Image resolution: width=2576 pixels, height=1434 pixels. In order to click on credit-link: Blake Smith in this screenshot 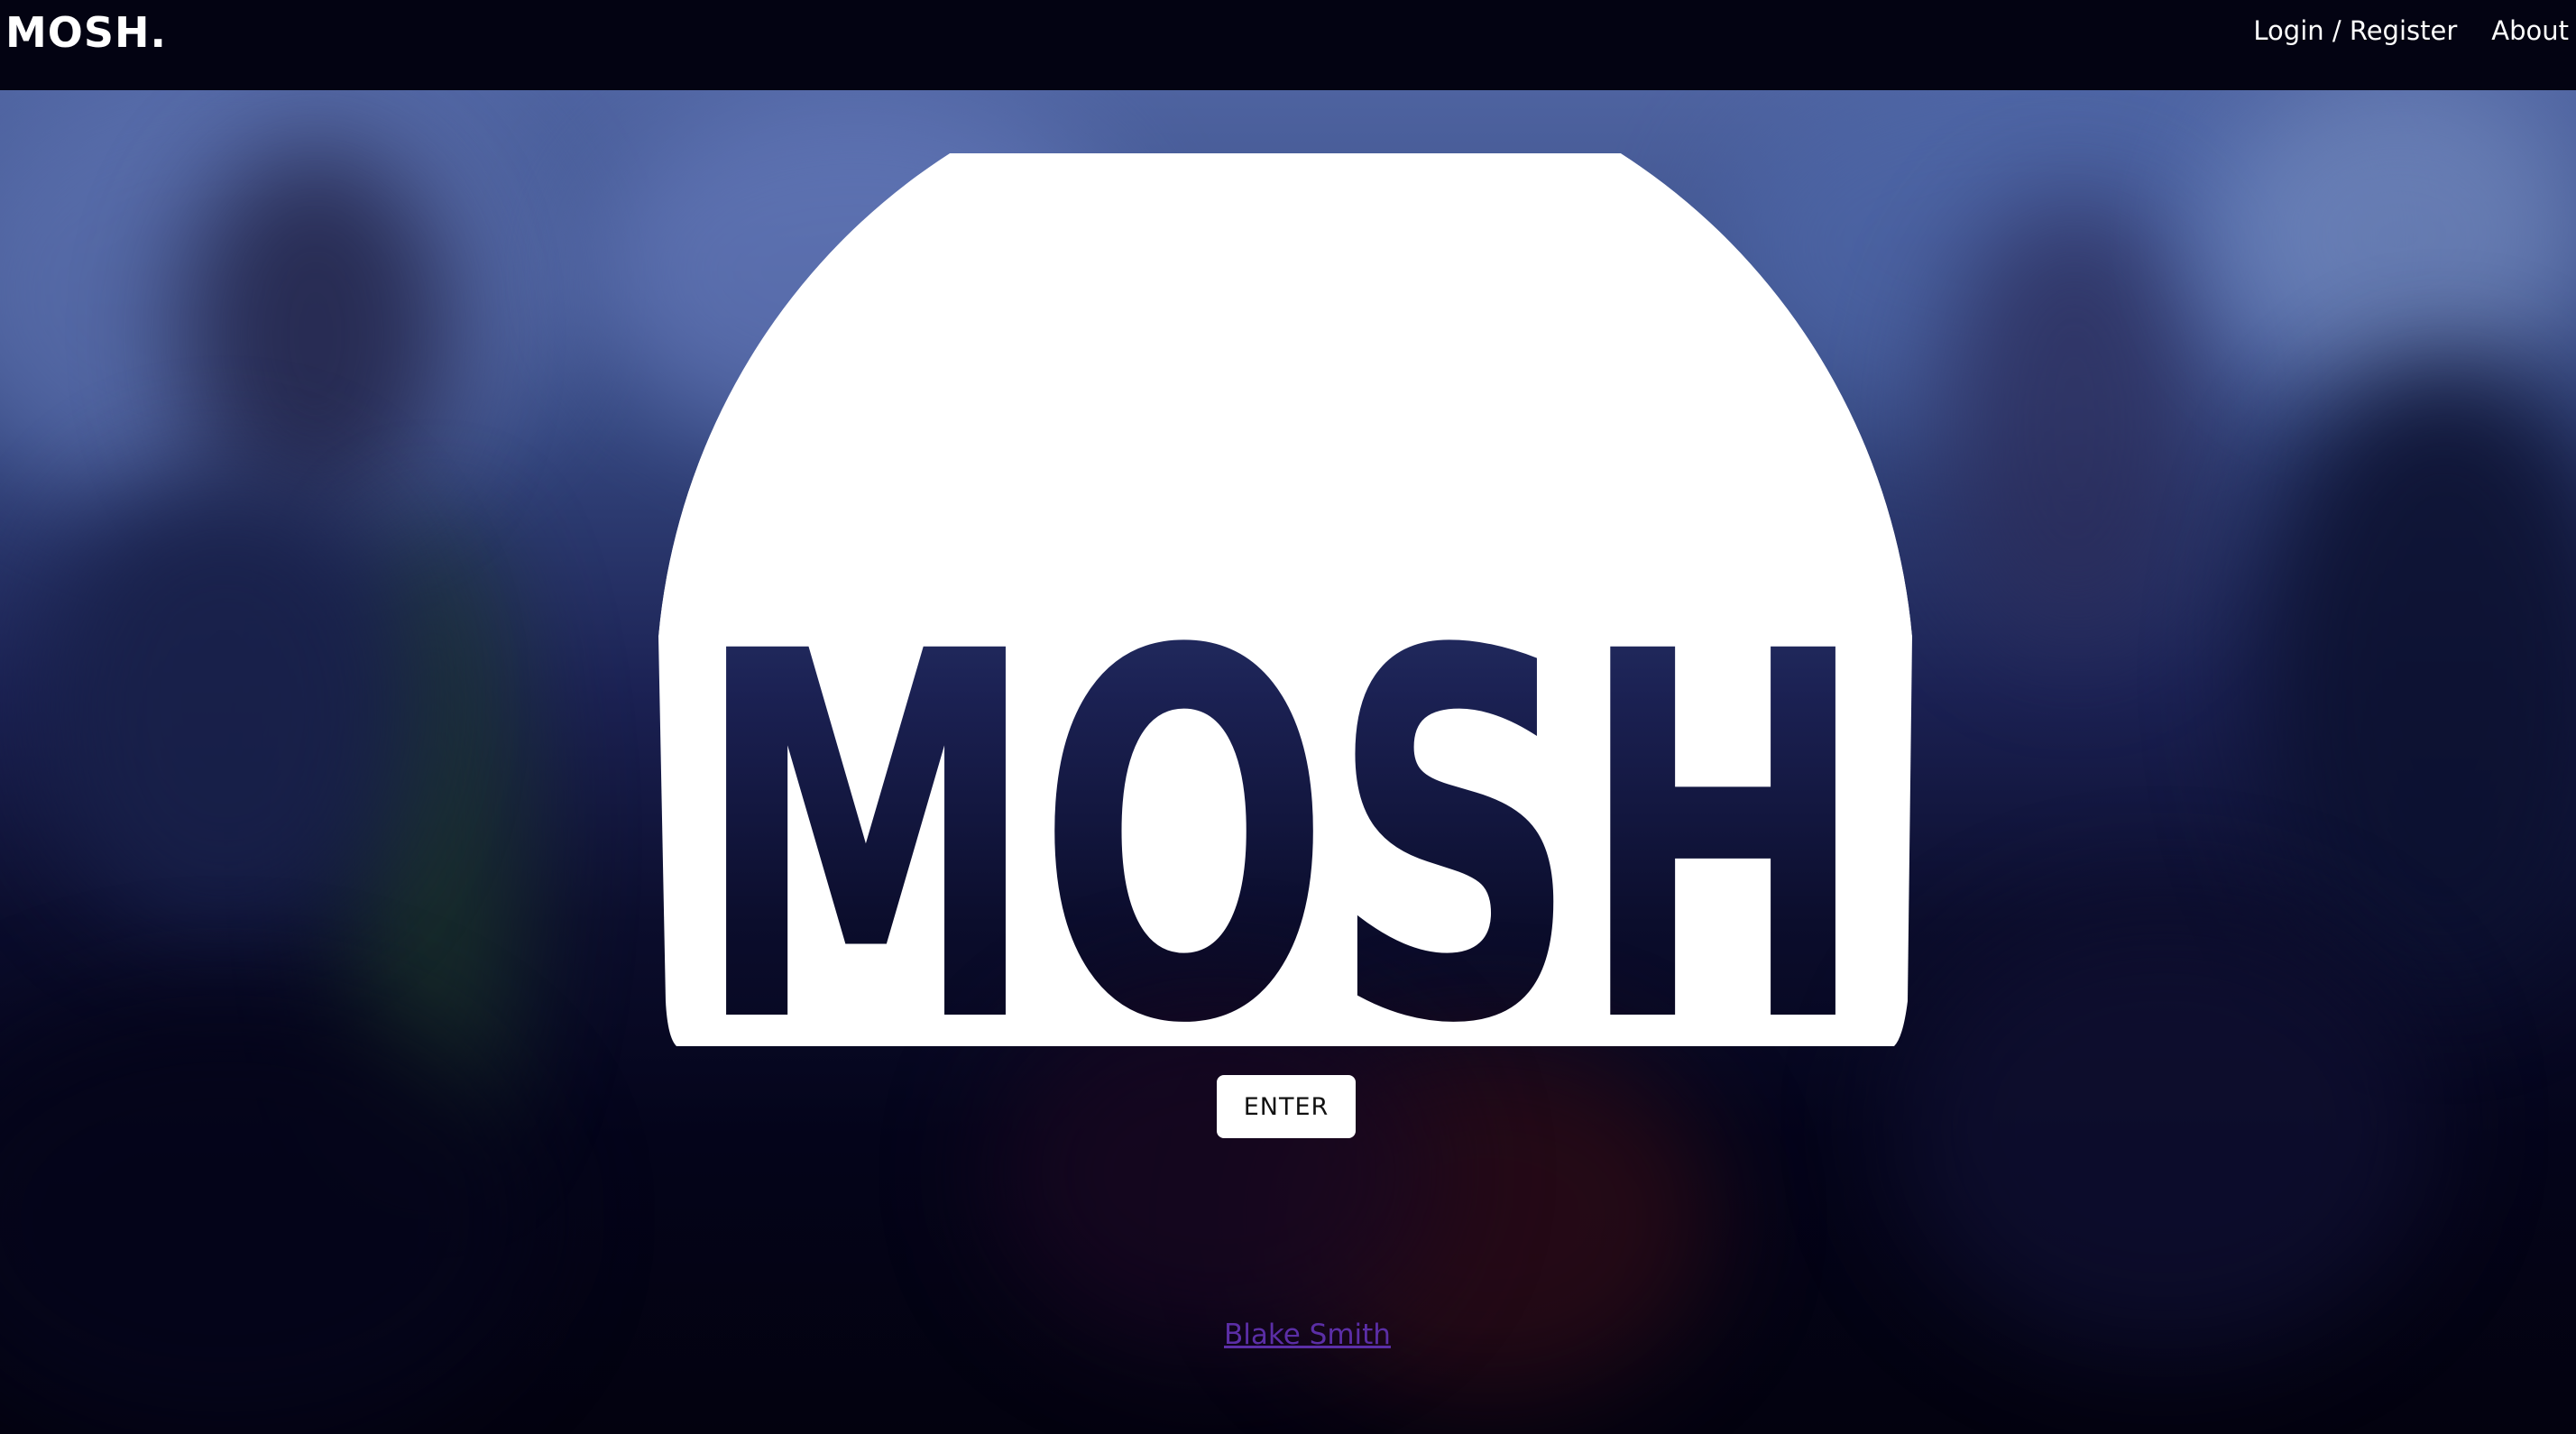, I will do `click(1307, 1335)`.